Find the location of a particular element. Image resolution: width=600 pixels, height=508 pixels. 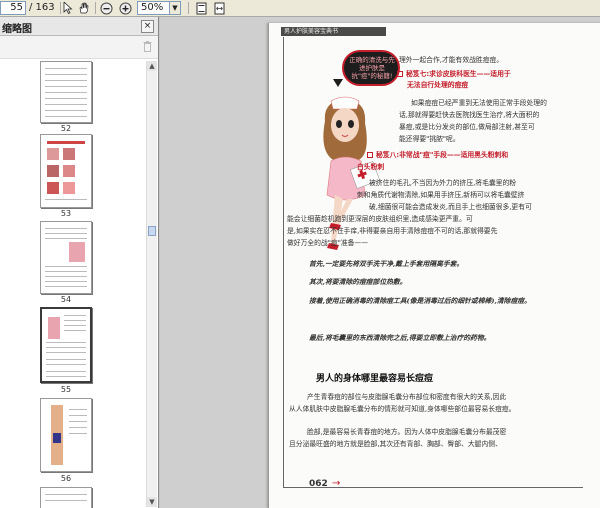

zoom-level-input: 50% is located at coordinates (153, 8).